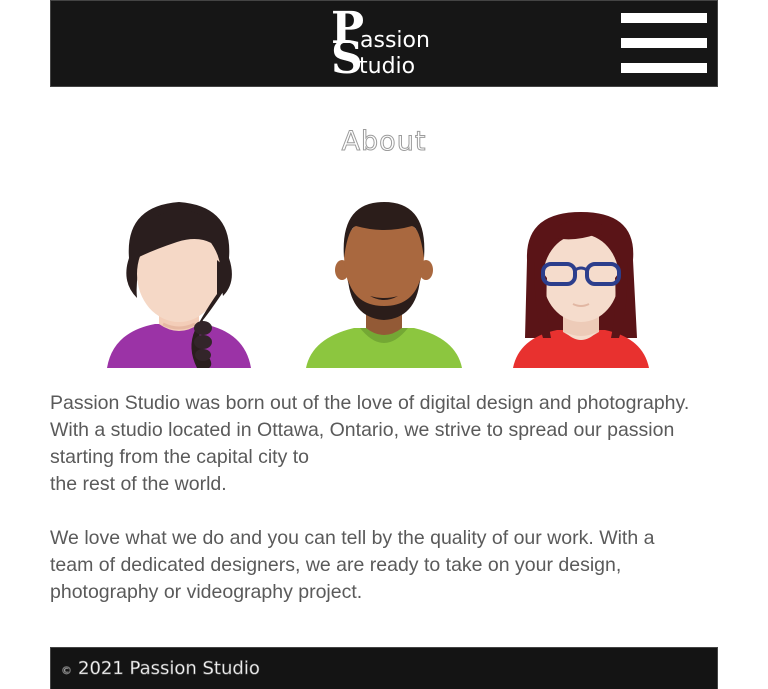  What do you see at coordinates (585, 283) in the screenshot?
I see `woman-glasses-avatar-icon` at bounding box center [585, 283].